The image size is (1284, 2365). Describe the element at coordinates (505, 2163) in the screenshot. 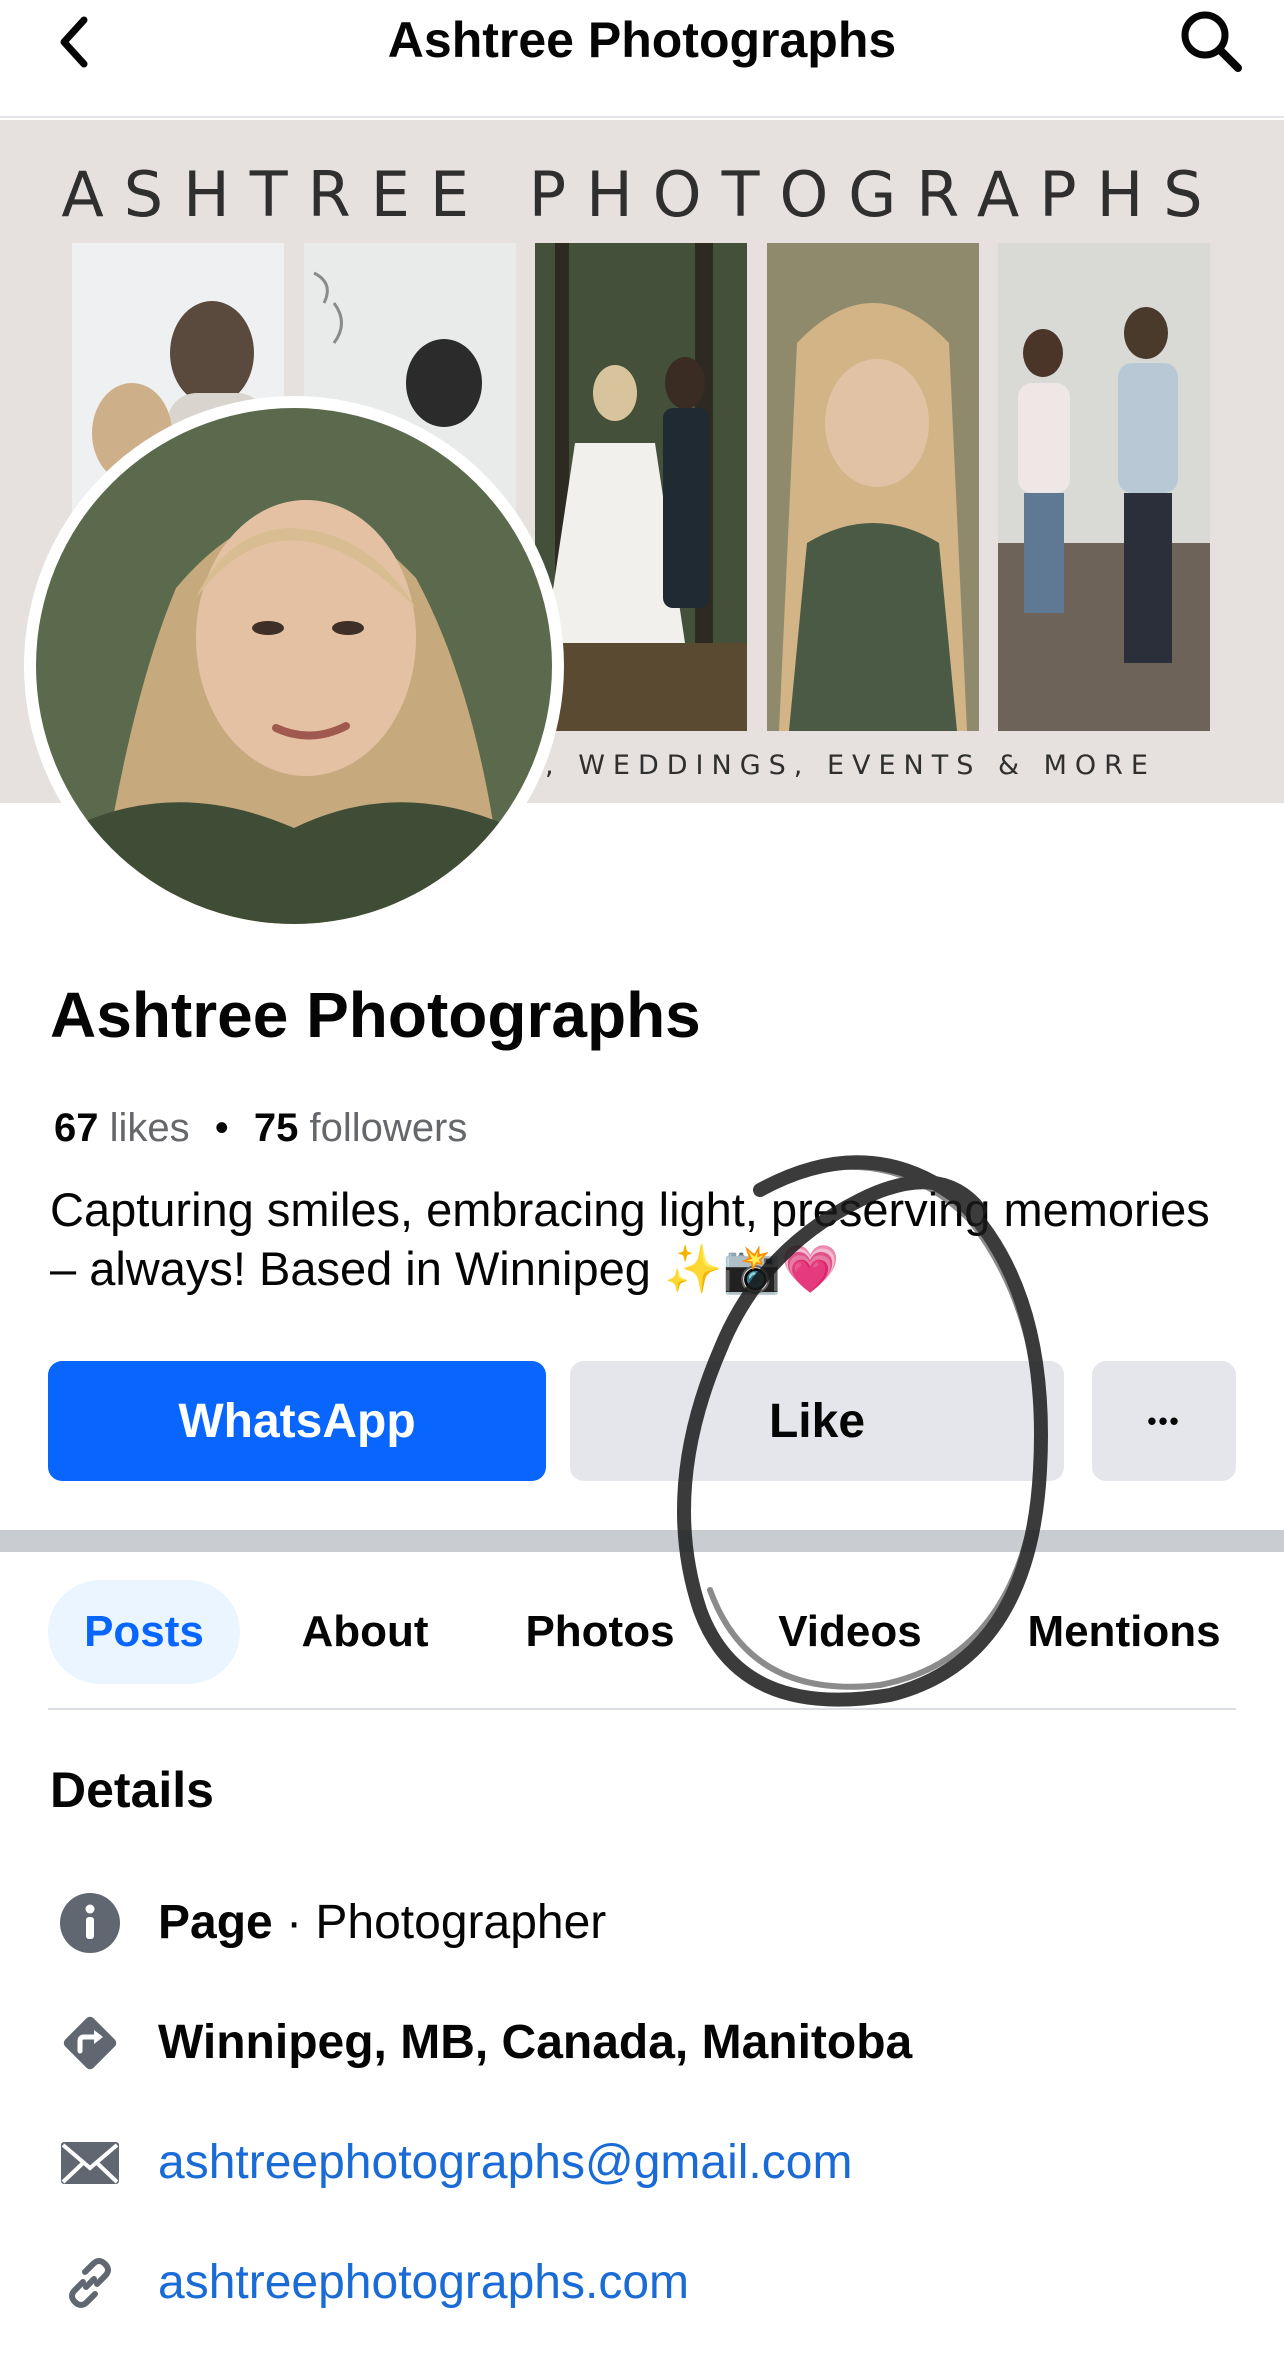

I see `email-link: ashtreephotographs@gmail.com` at that location.